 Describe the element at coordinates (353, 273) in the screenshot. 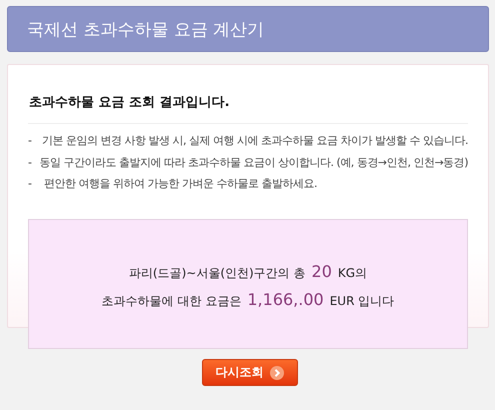

I see `result-text: KG의` at that location.